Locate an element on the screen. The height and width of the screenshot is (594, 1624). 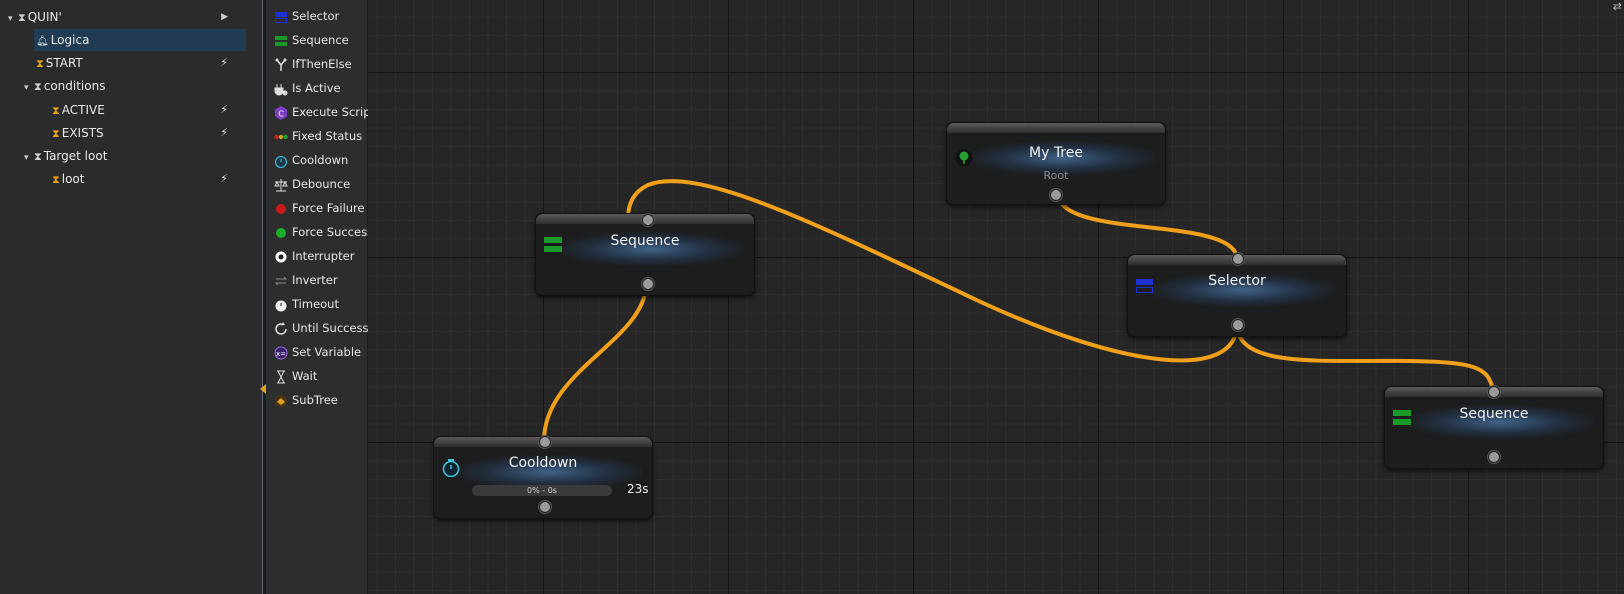
palette-item-label: Is Active is located at coordinates (316, 88).